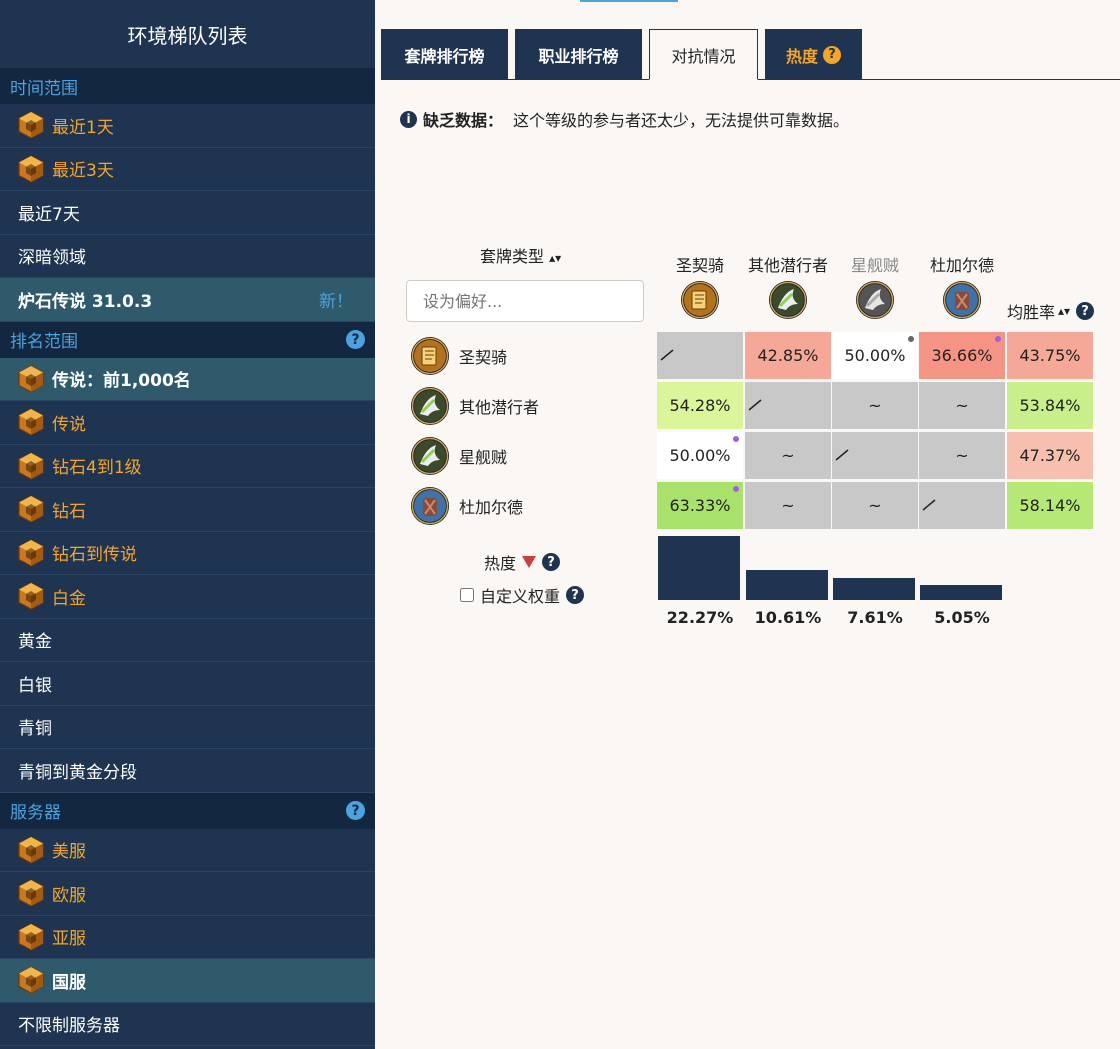 The height and width of the screenshot is (1049, 1120). I want to click on time-range-header: 时间范围, so click(187, 86).